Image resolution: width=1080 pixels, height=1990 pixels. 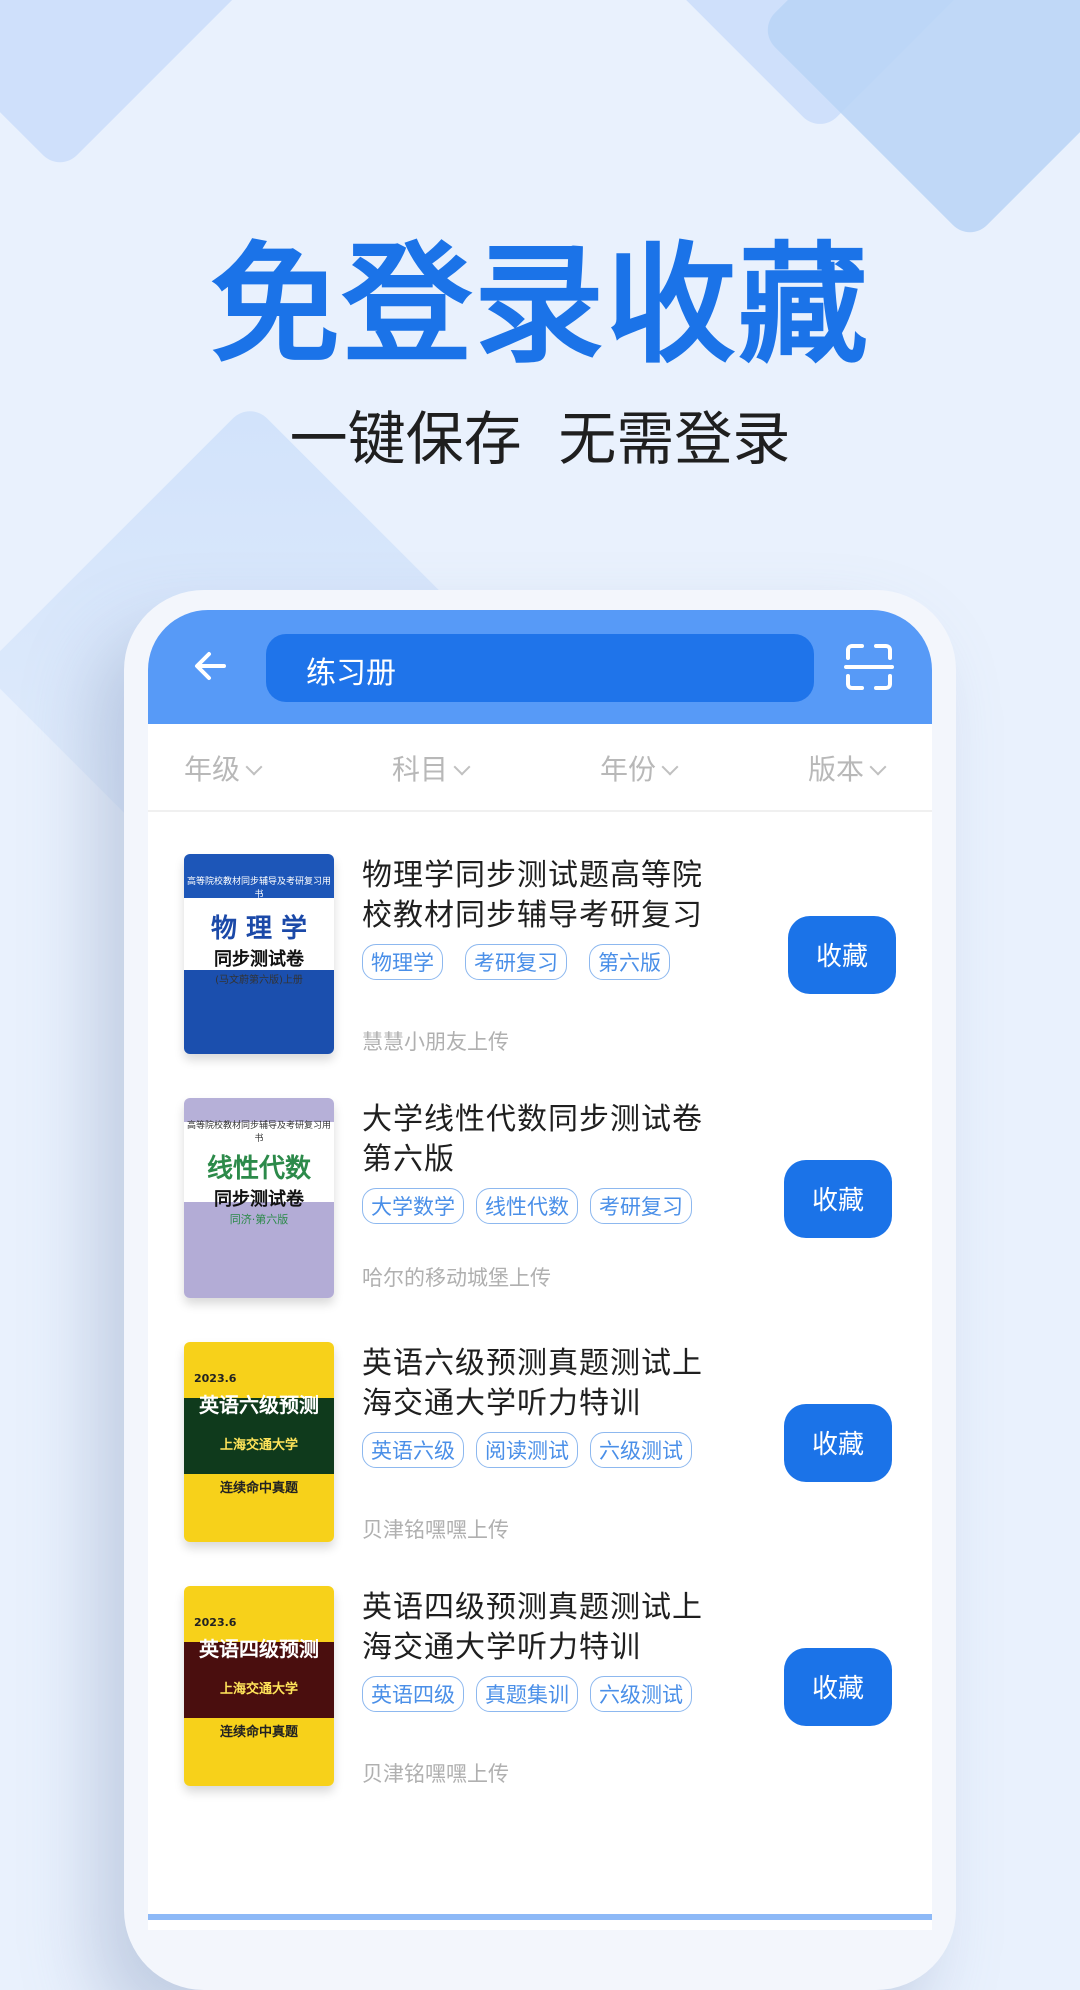 I want to click on tag: 阅读测试, so click(x=527, y=1450).